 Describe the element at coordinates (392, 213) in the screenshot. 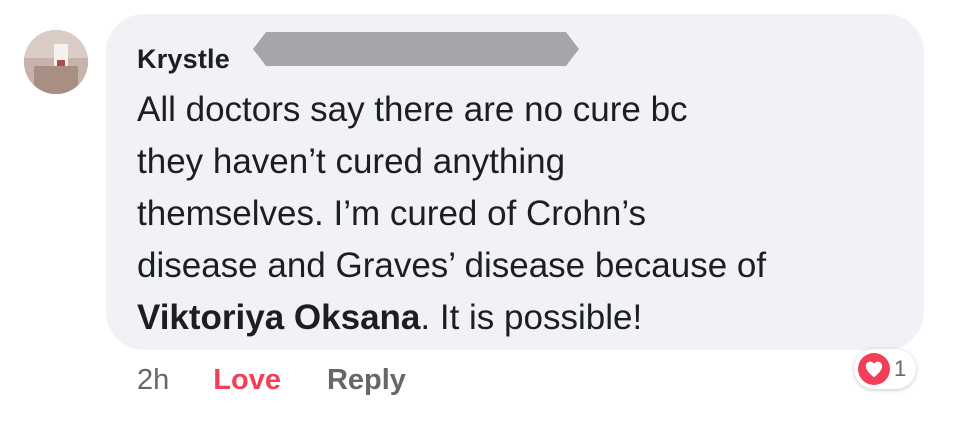

I see `comment-line: themselves. I’m cured of Crohn’s` at that location.